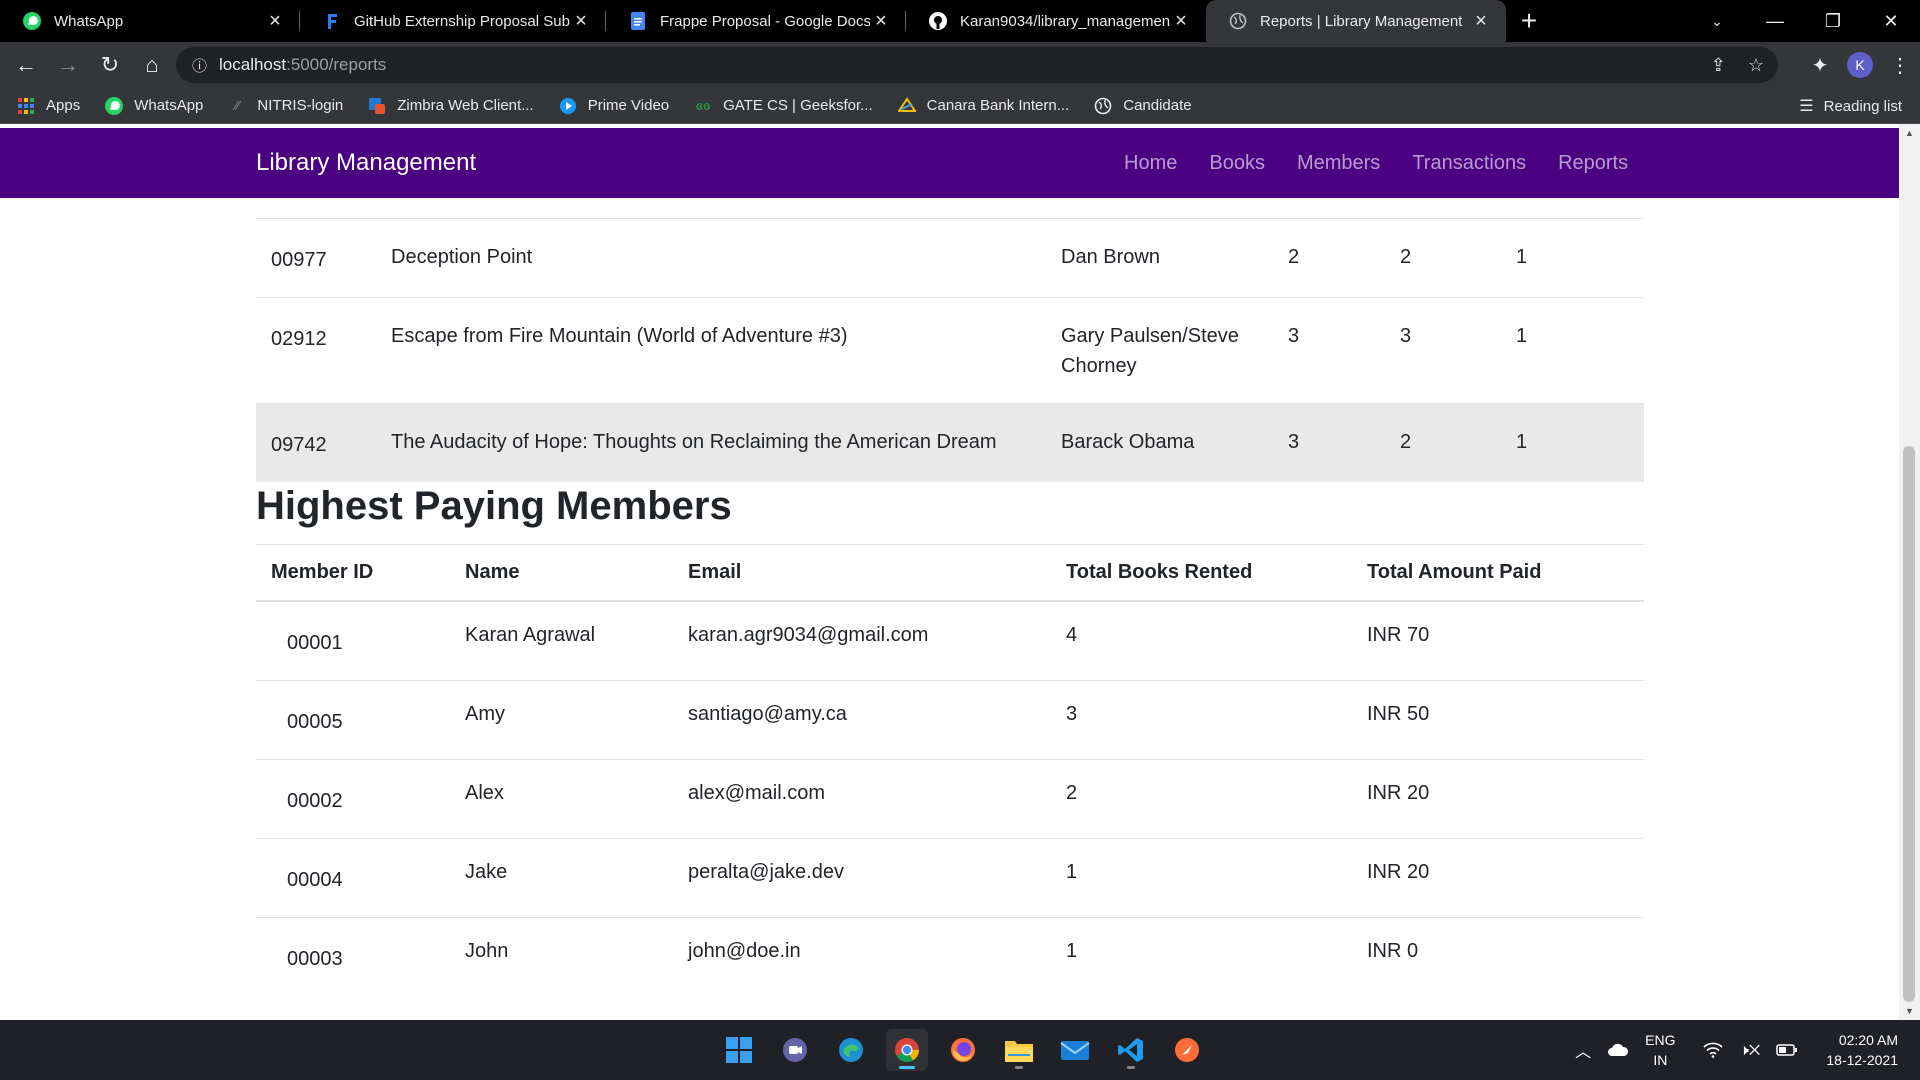  Describe the element at coordinates (530, 635) in the screenshot. I see `member-name: Karan Agrawal` at that location.